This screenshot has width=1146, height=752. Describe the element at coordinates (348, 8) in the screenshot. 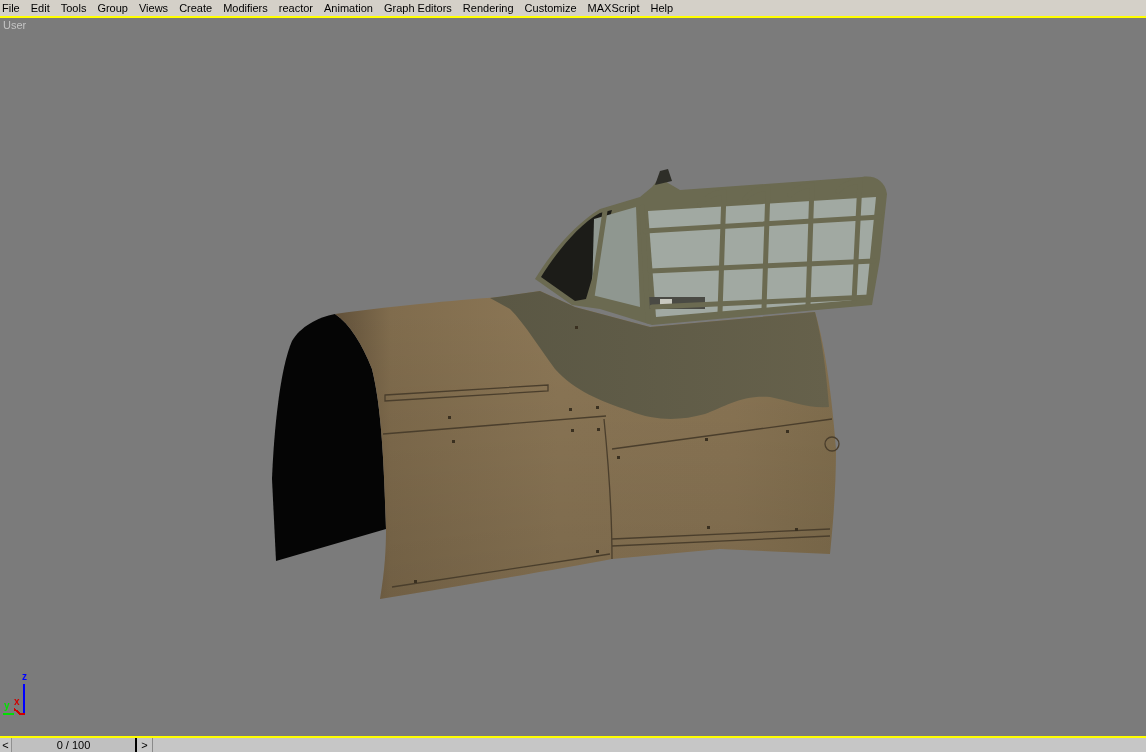

I see `menu-item: Animation` at that location.